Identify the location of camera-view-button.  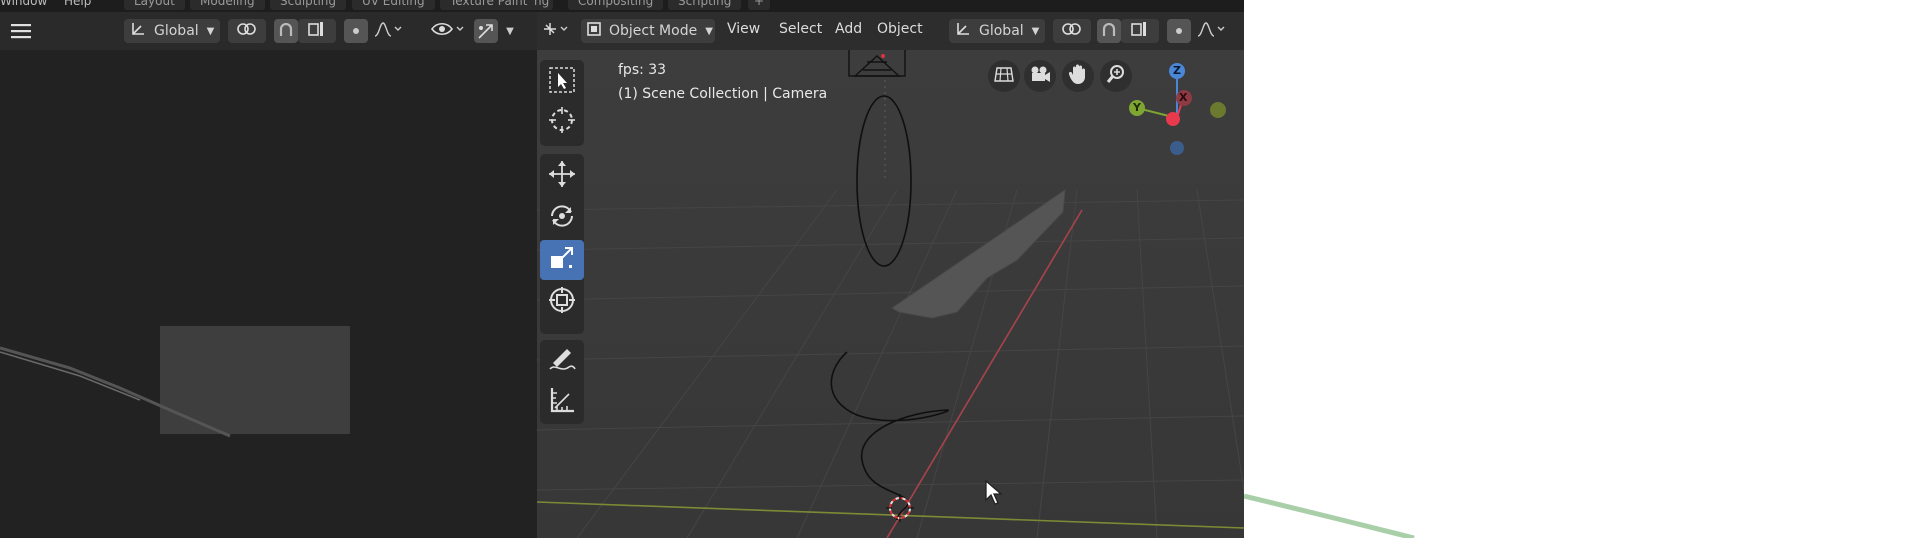
(1040, 76).